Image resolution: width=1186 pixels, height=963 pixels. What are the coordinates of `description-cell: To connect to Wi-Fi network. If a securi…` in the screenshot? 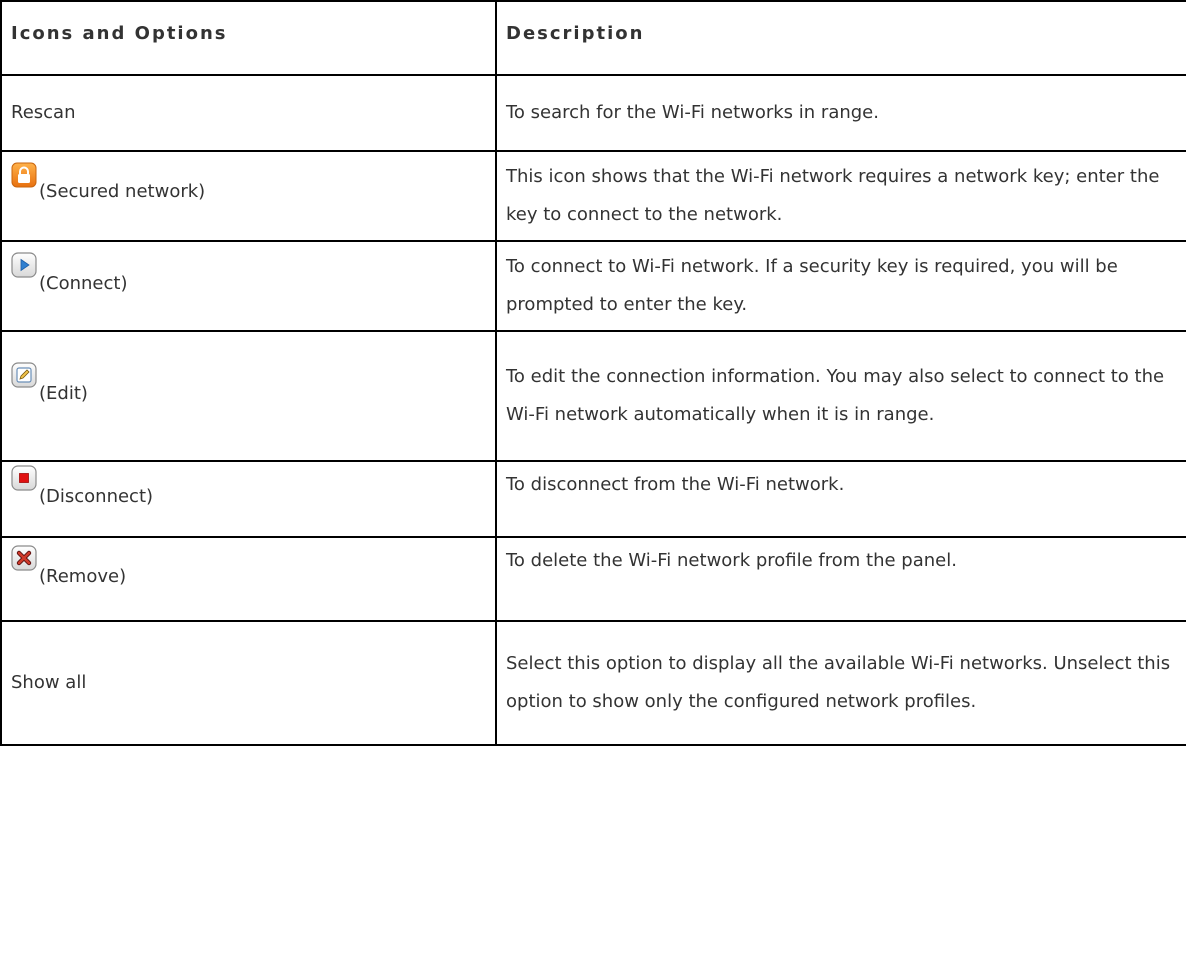 It's located at (840, 286).